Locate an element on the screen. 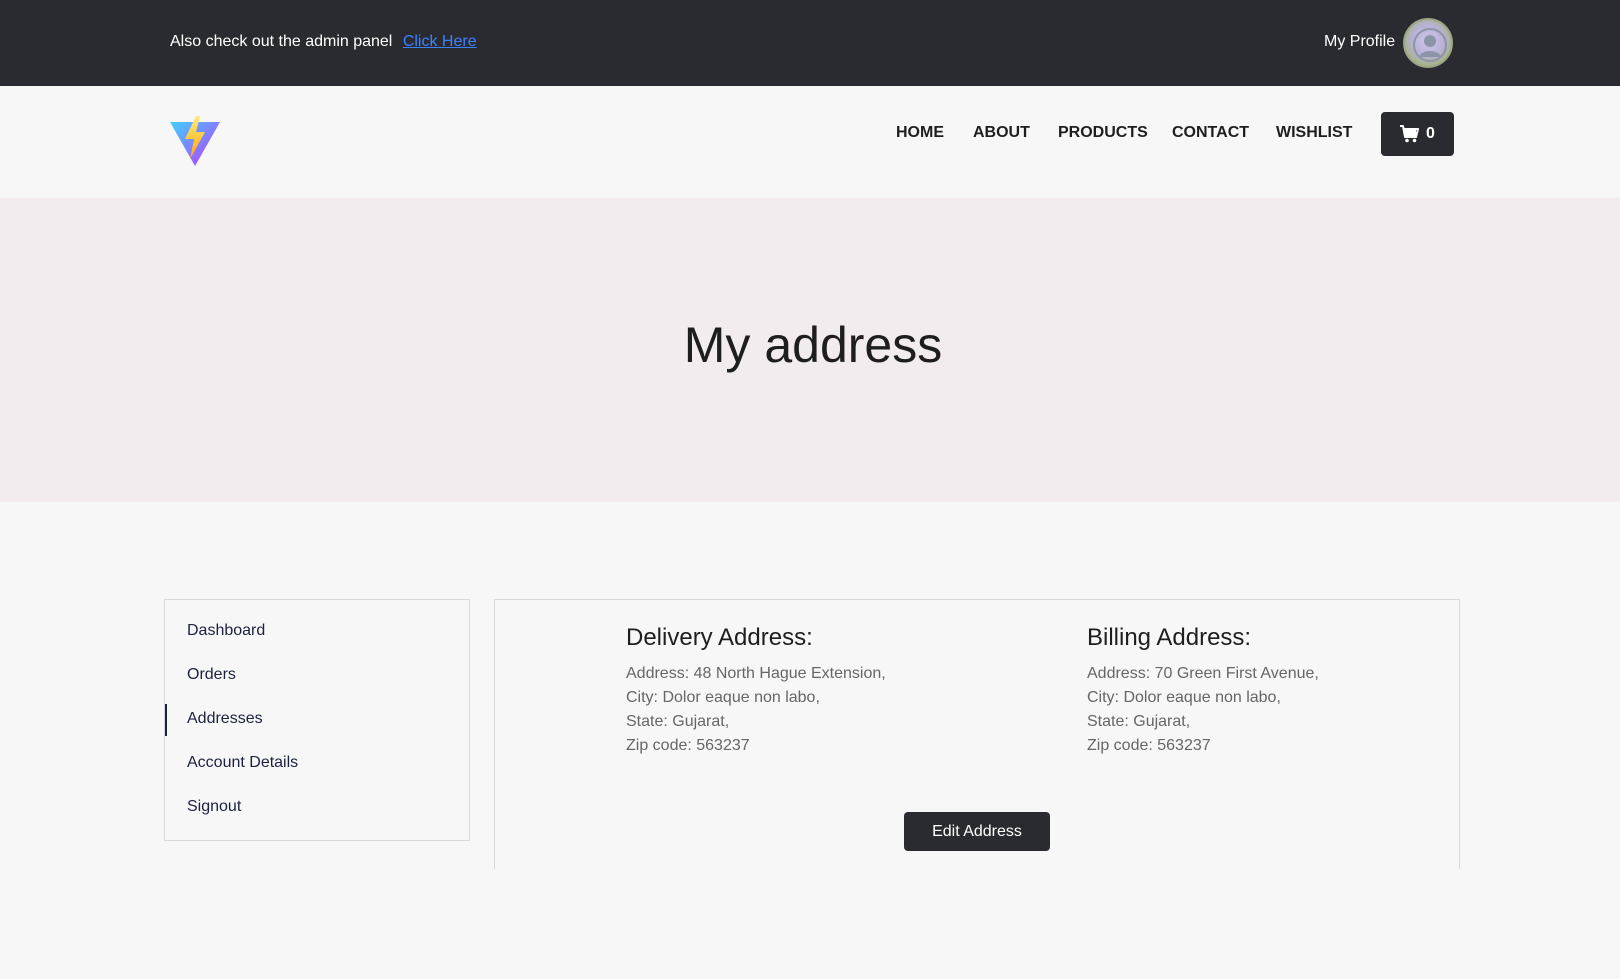 This screenshot has width=1620, height=979. vite-logo is located at coordinates (195, 141).